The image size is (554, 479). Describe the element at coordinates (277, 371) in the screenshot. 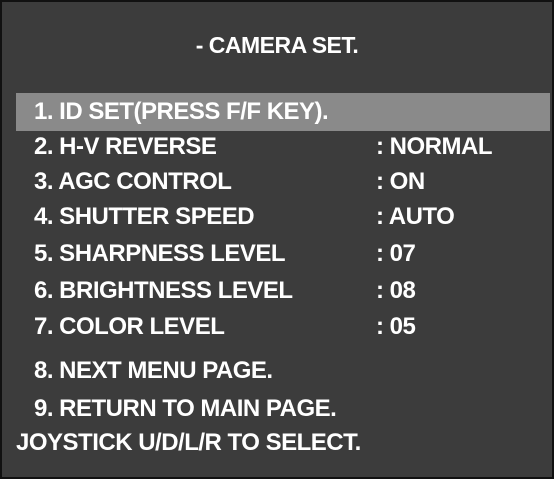

I see `menu-item-next-menu-page: 8. NEXT MENU PAGE.` at that location.